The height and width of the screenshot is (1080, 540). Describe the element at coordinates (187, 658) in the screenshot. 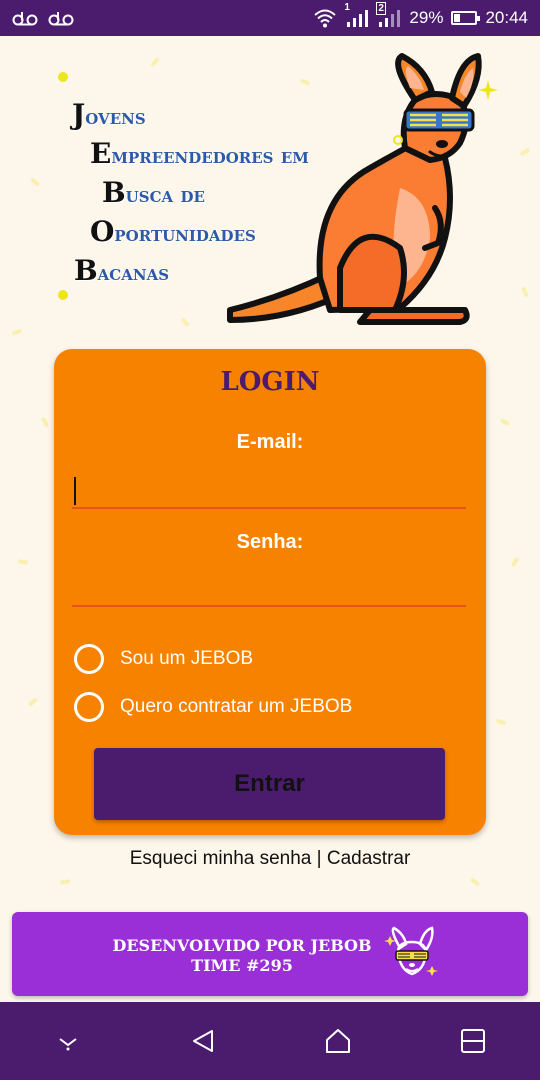

I see `radio-label: Sou um JEBOB` at that location.